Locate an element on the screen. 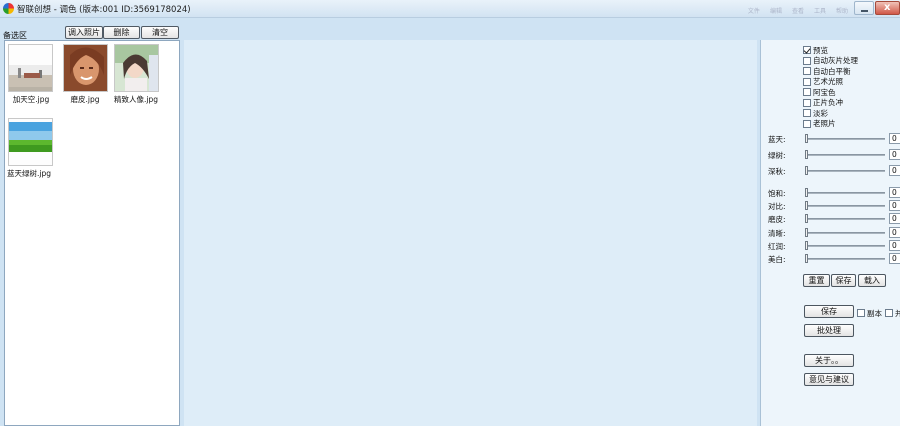 The width and height of the screenshot is (900, 426). thumbnail-bluesky-trees is located at coordinates (30, 142).